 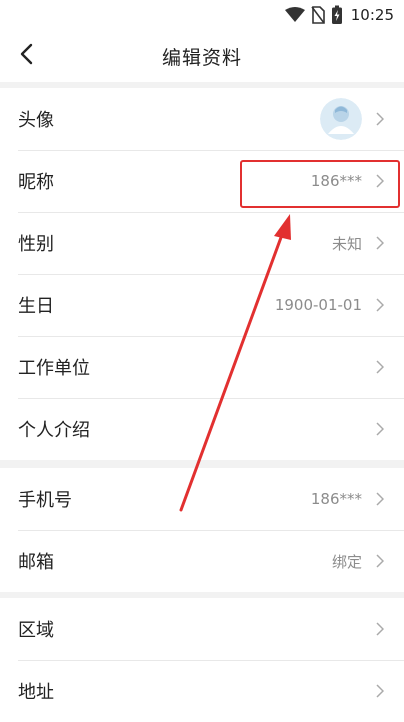 I want to click on row-gender: 性别 未知, so click(x=202, y=243).